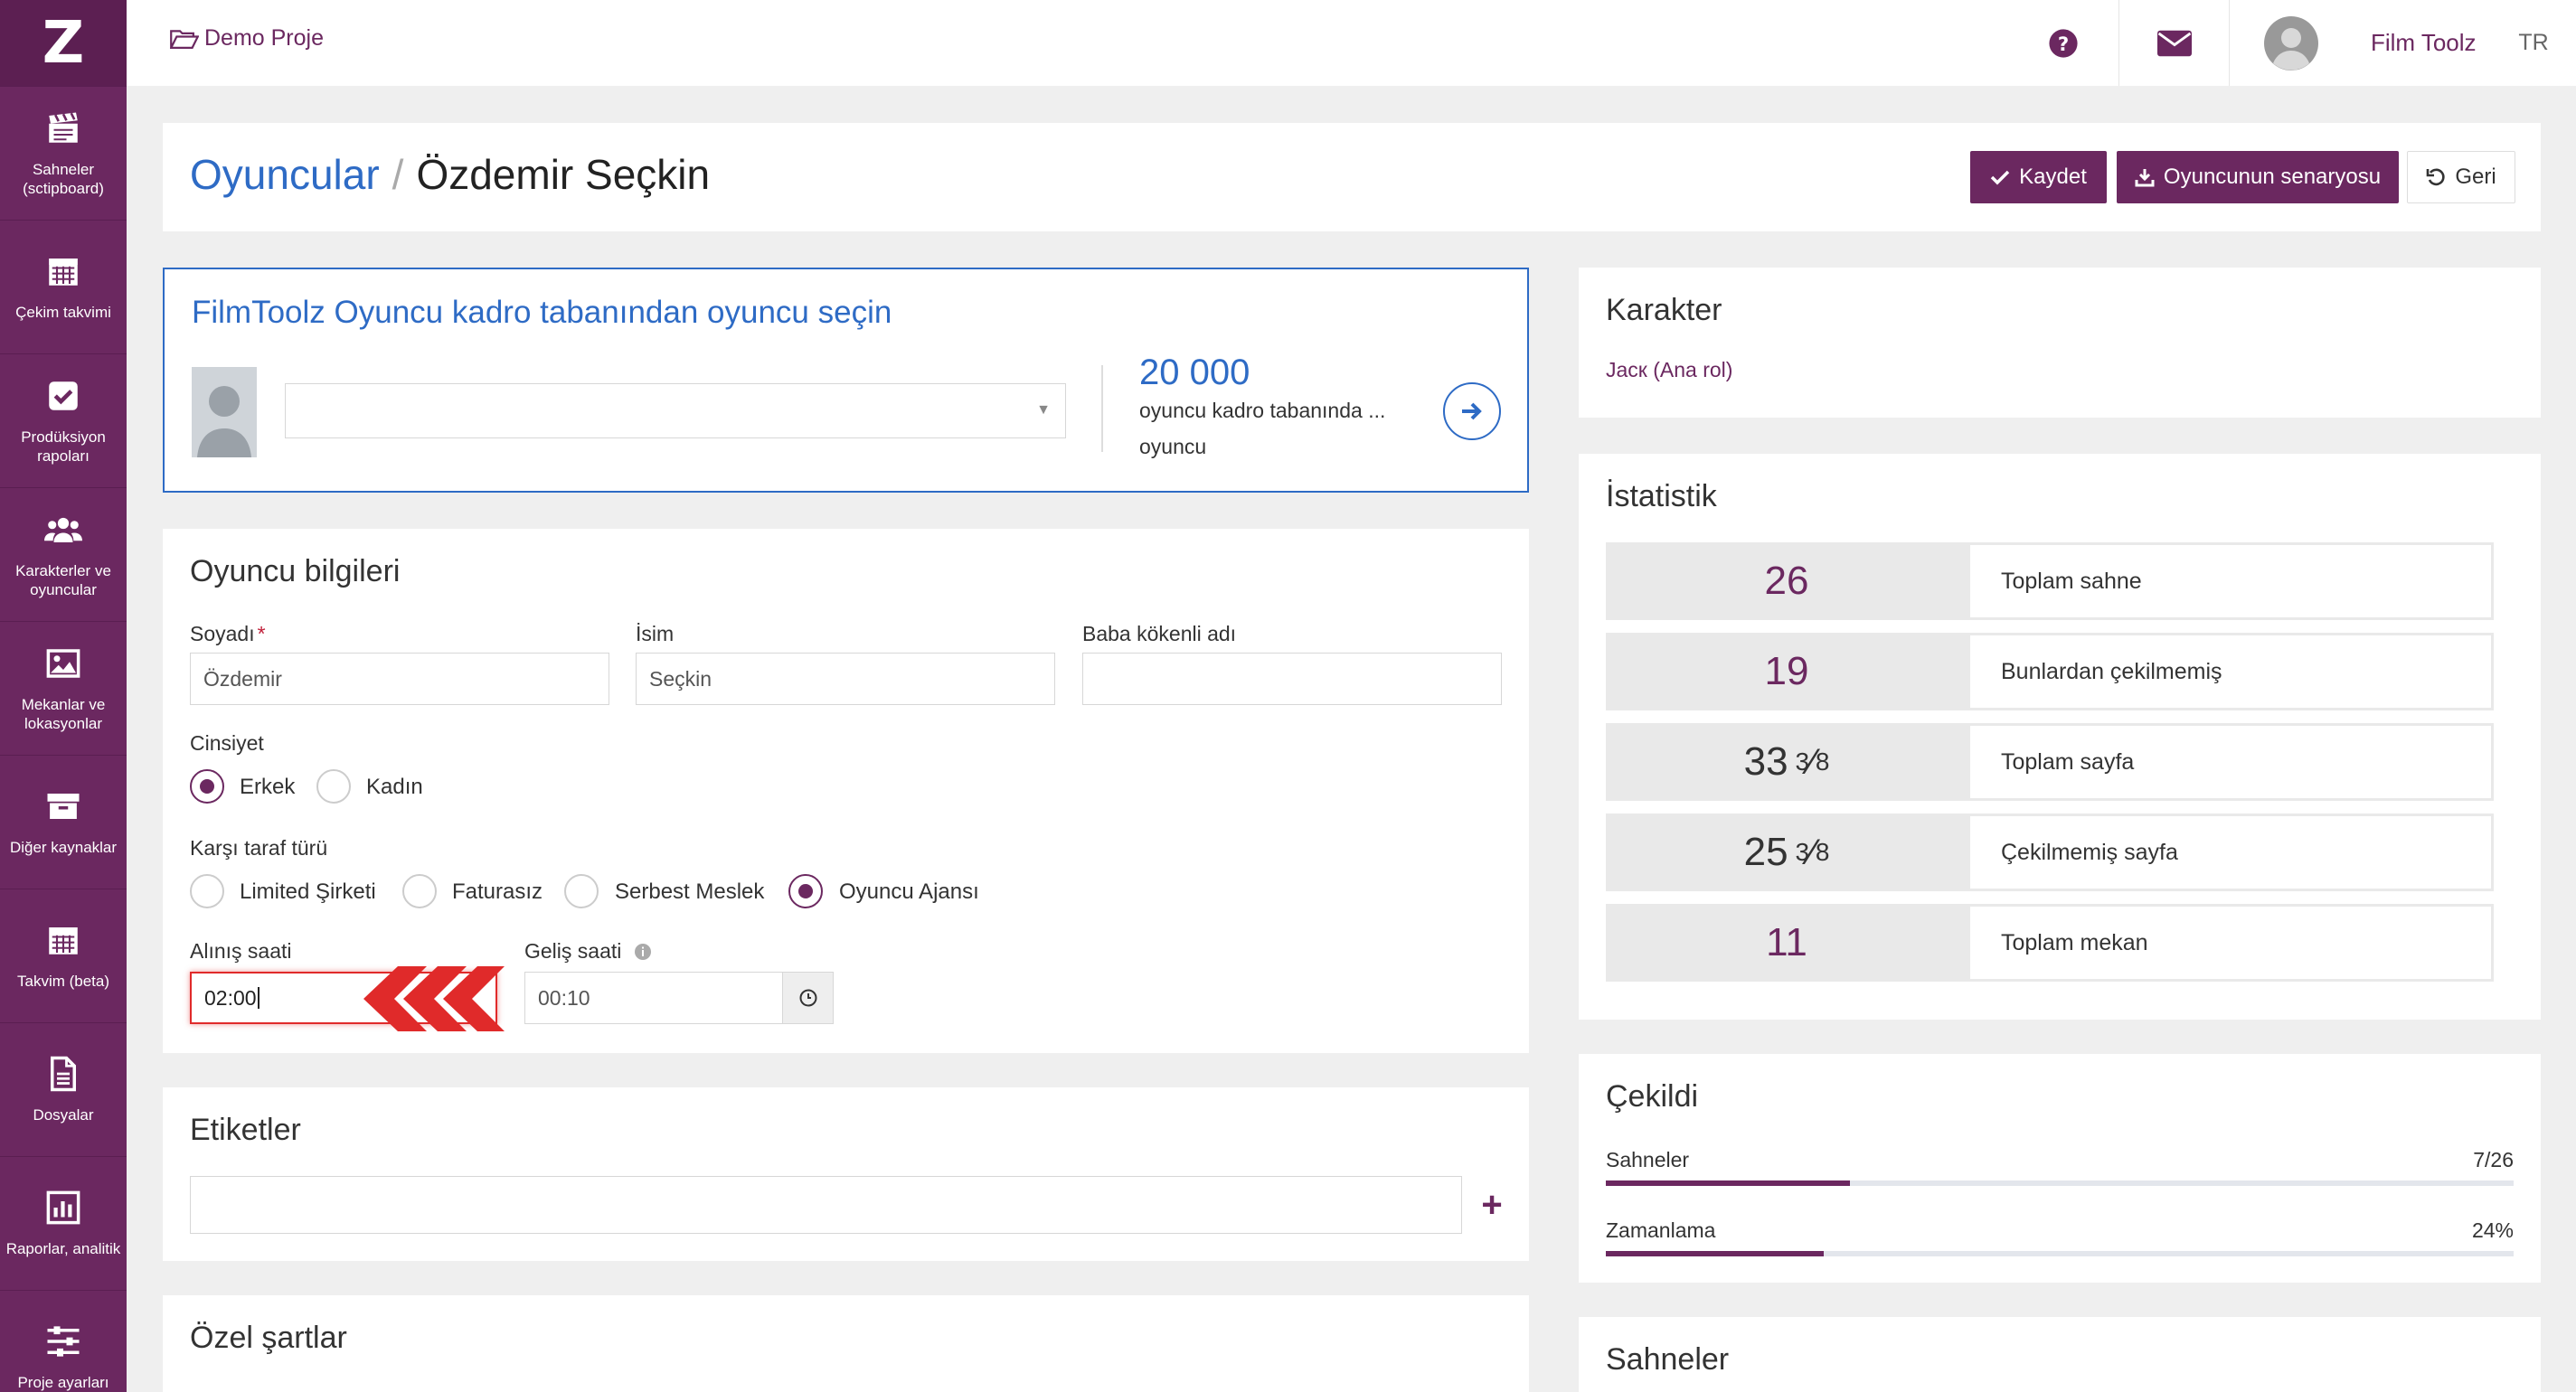 This screenshot has height=1392, width=2576. What do you see at coordinates (497, 891) in the screenshot?
I see `counterparty-option: Faturasız` at bounding box center [497, 891].